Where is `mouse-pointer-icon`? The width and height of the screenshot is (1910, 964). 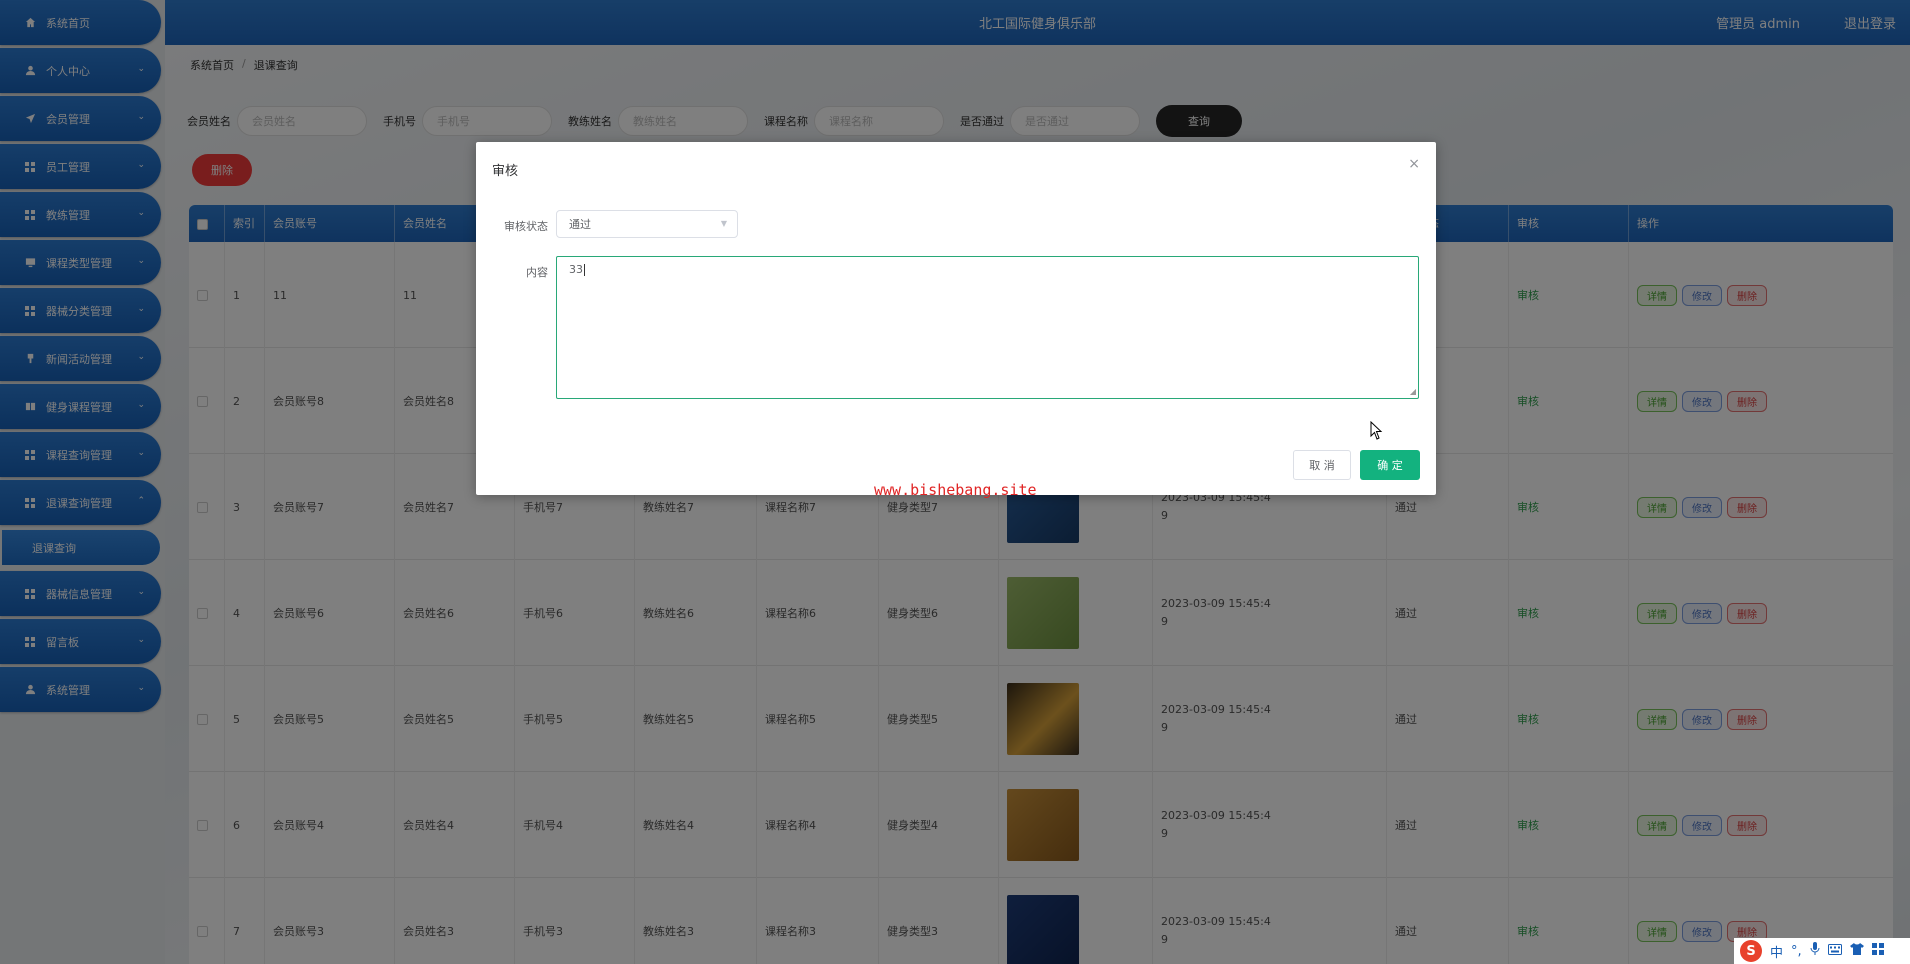
mouse-pointer-icon is located at coordinates (1376, 430).